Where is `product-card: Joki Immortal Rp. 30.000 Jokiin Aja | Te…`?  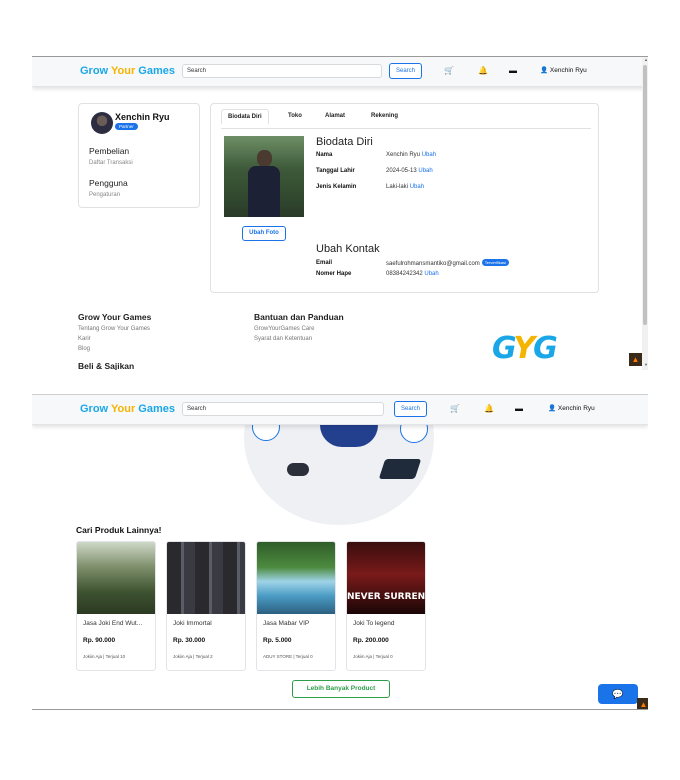
product-card: Joki Immortal Rp. 30.000 Jokiin Aja | Te… is located at coordinates (206, 606).